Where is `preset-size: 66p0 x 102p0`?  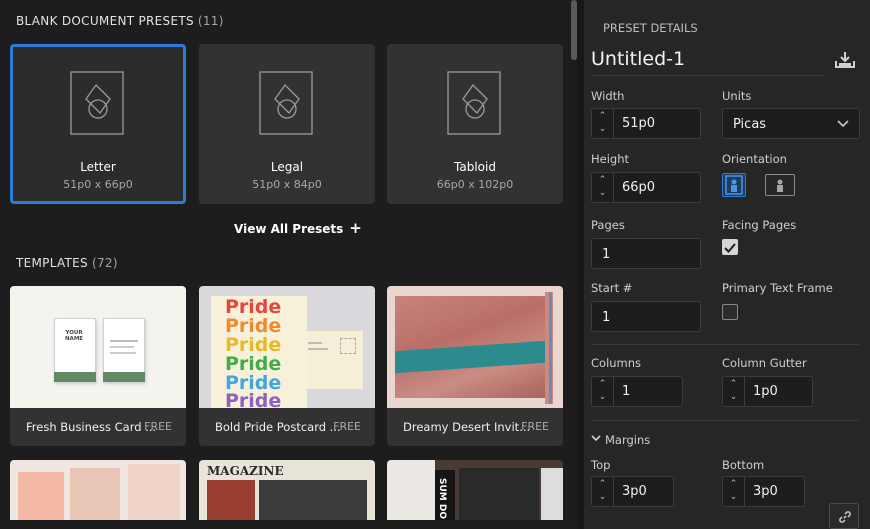 preset-size: 66p0 x 102p0 is located at coordinates (475, 184).